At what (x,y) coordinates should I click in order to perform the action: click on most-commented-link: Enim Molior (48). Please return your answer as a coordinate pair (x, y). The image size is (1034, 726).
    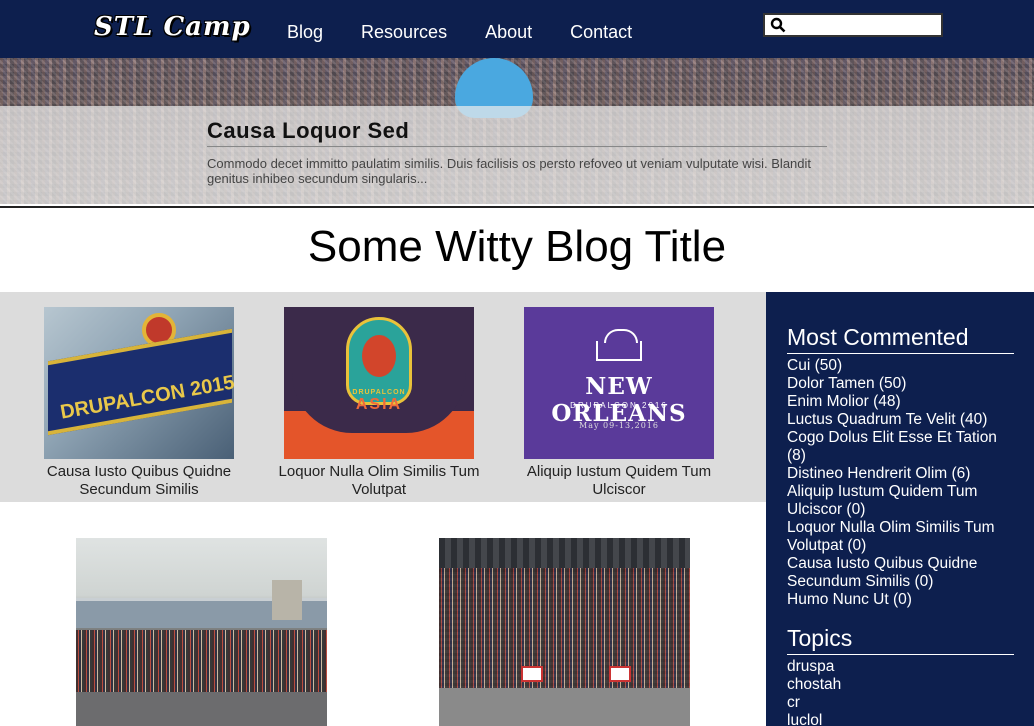
    Looking at the image, I should click on (844, 401).